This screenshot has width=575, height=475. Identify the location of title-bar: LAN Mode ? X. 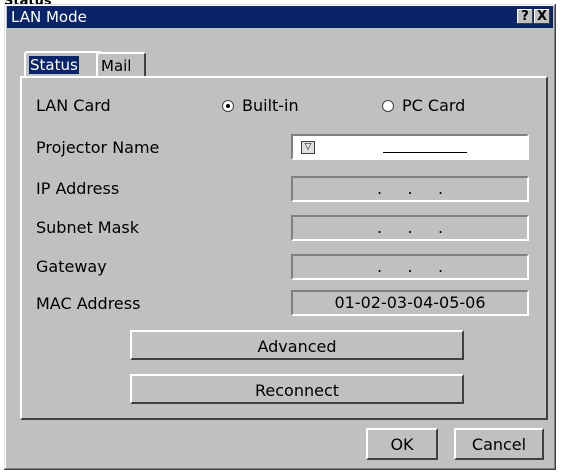
(280, 17).